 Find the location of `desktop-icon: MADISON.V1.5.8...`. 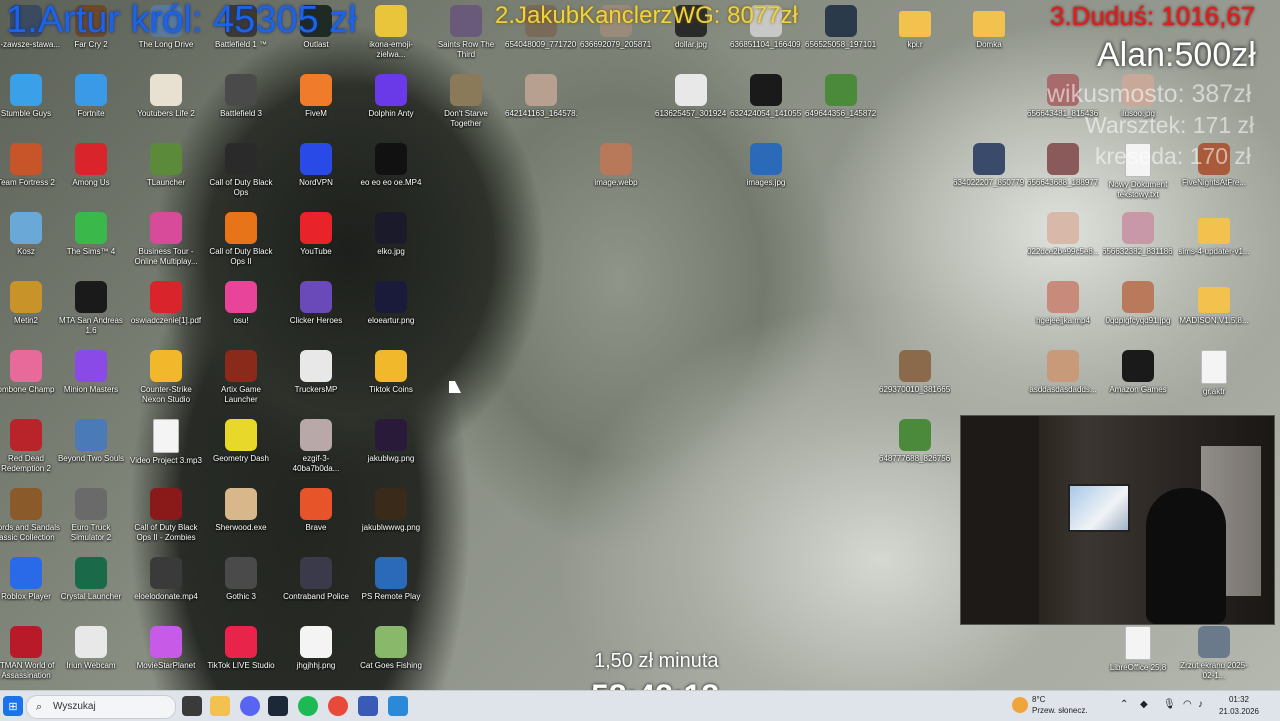

desktop-icon: MADISON.V1.5.8... is located at coordinates (1214, 303).